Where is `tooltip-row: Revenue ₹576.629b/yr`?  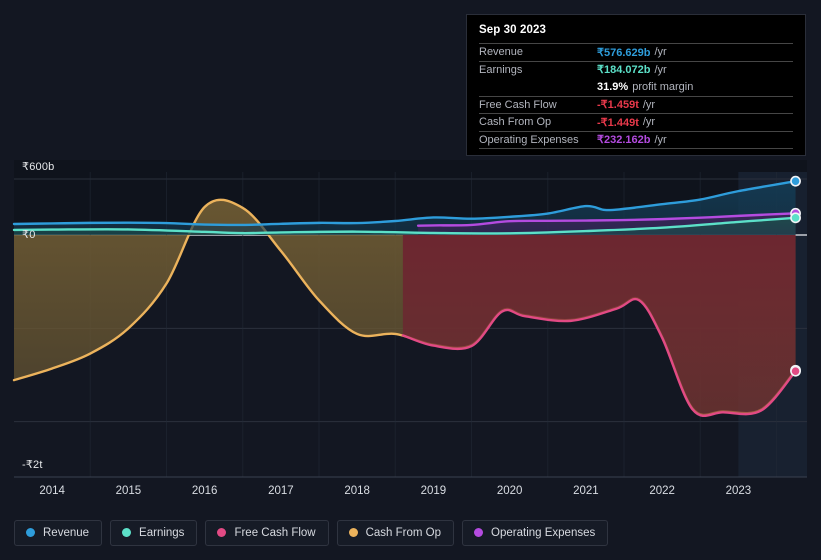 tooltip-row: Revenue ₹576.629b/yr is located at coordinates (636, 52).